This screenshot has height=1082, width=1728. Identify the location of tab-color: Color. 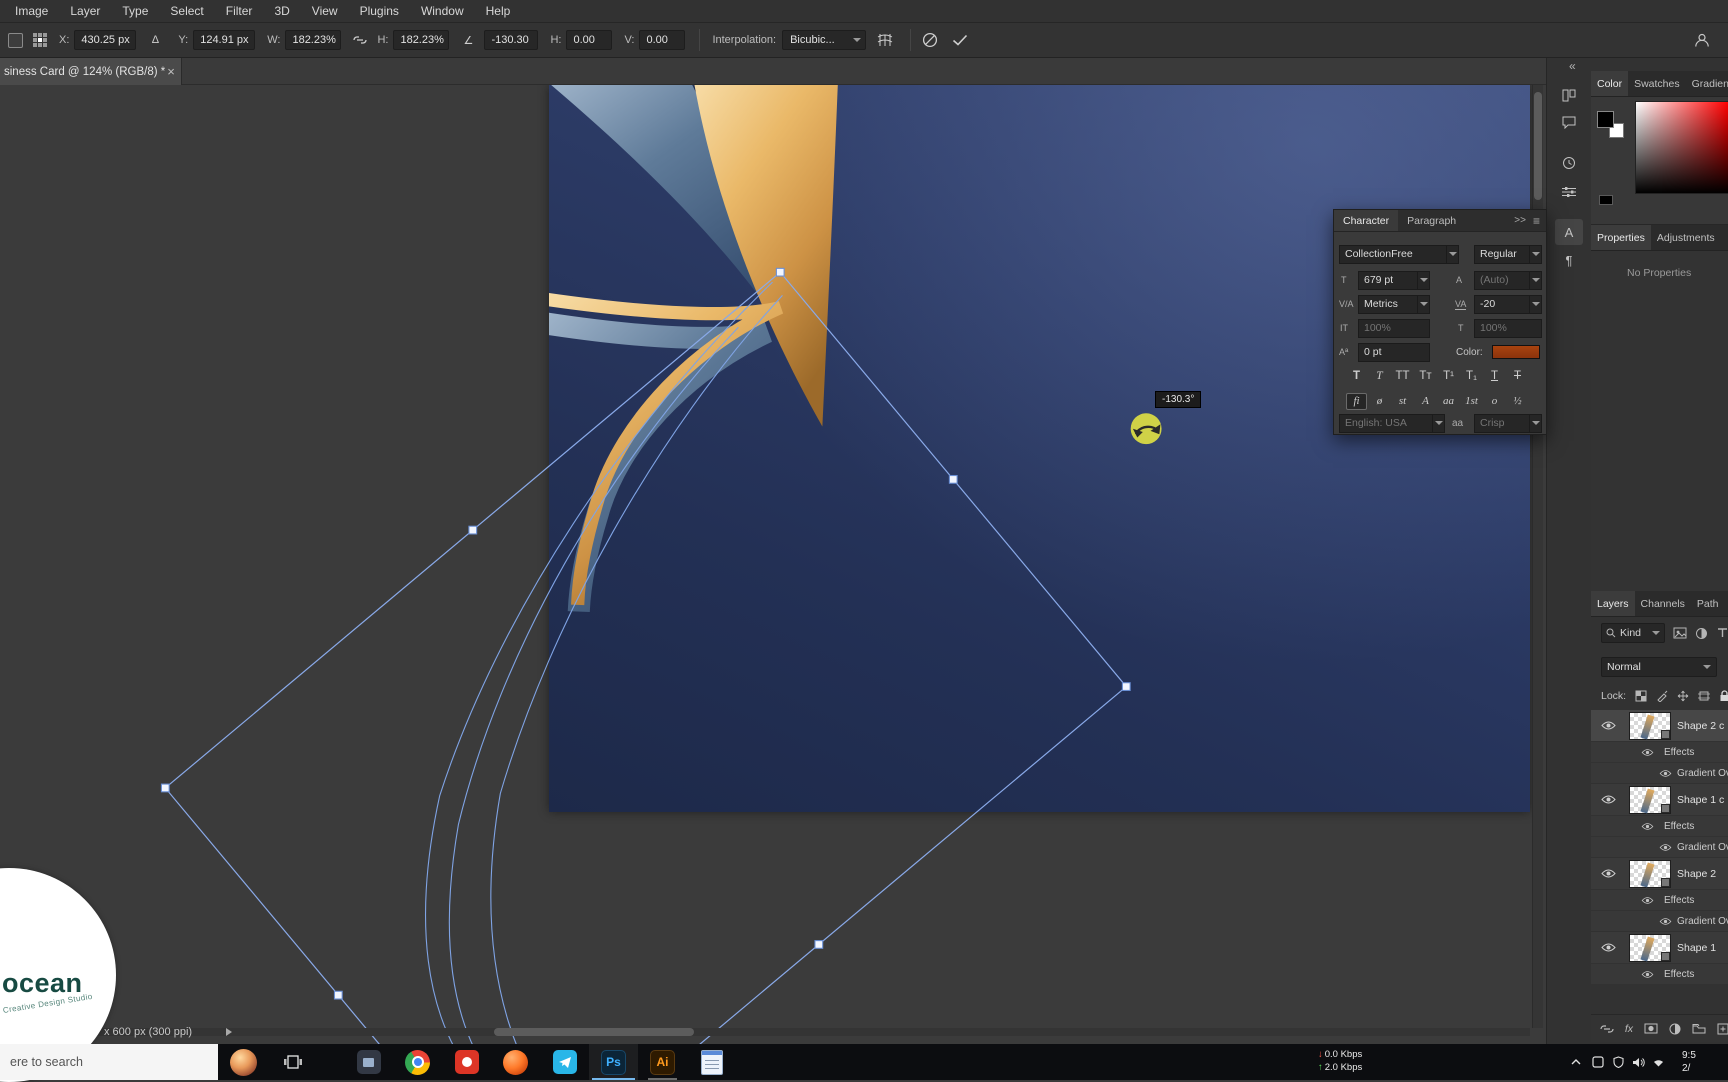
(1610, 83).